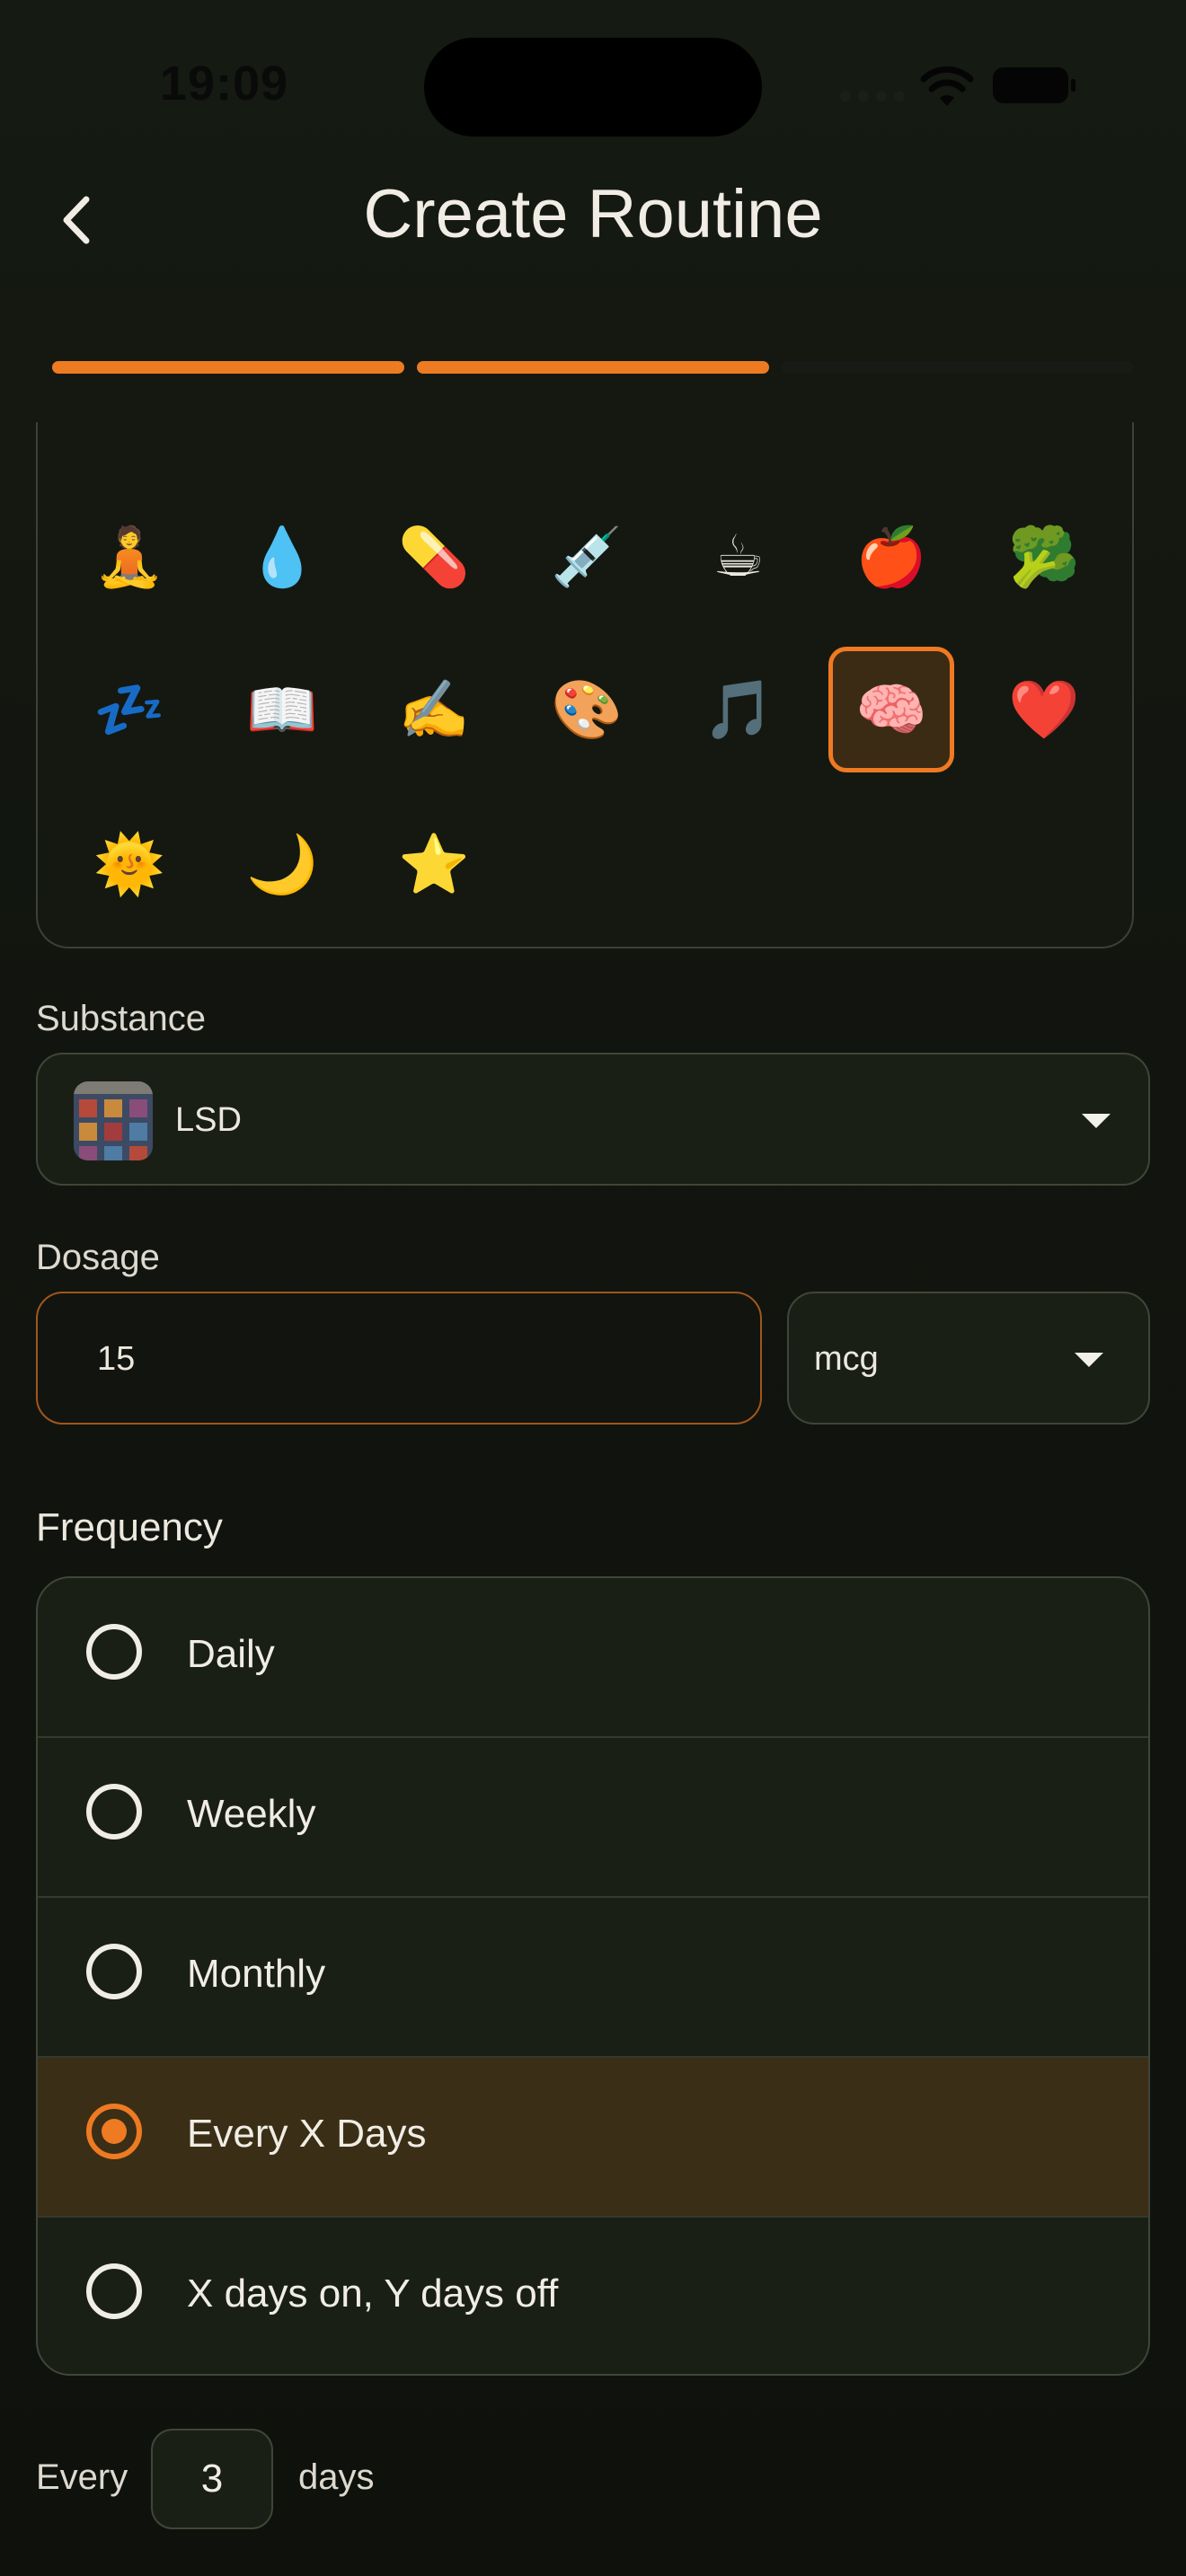  I want to click on music-icon: 🎵, so click(738, 709).